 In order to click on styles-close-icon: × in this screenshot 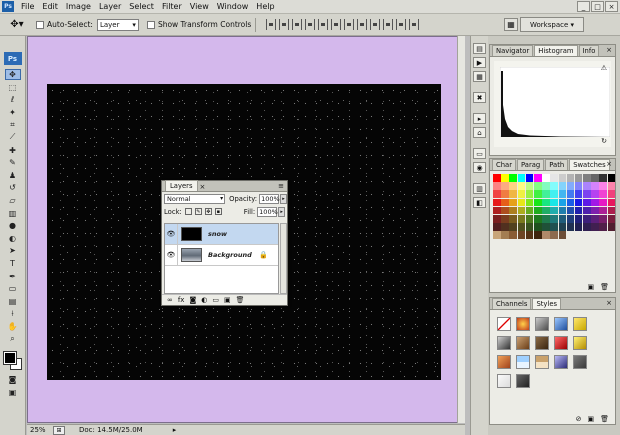, I will do `click(609, 303)`.